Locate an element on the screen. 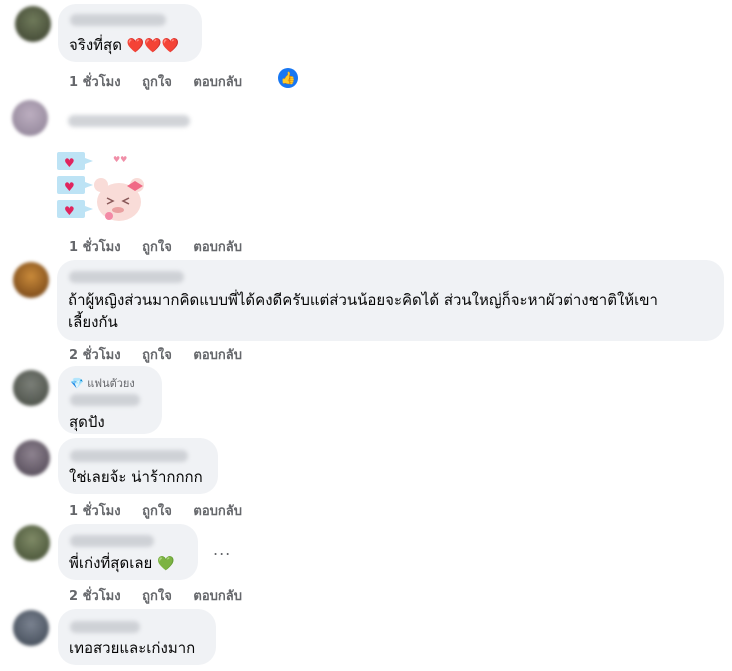  comment-text: เทอสวยและเก่งมาก is located at coordinates (132, 648).